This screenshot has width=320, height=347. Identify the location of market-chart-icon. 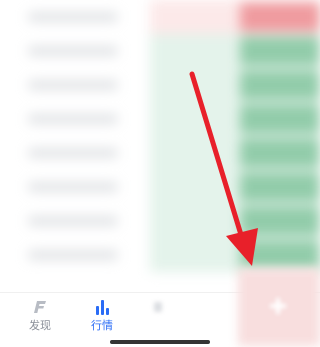
(102, 307).